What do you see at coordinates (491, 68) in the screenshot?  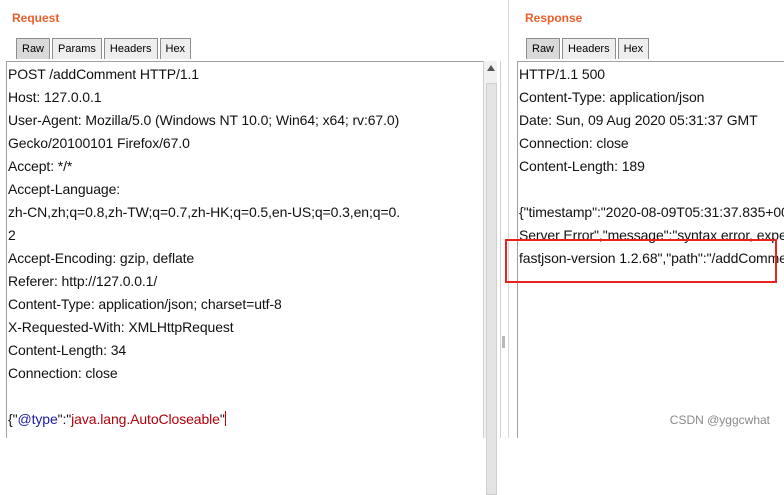 I see `scroll-up-arrow-icon` at bounding box center [491, 68].